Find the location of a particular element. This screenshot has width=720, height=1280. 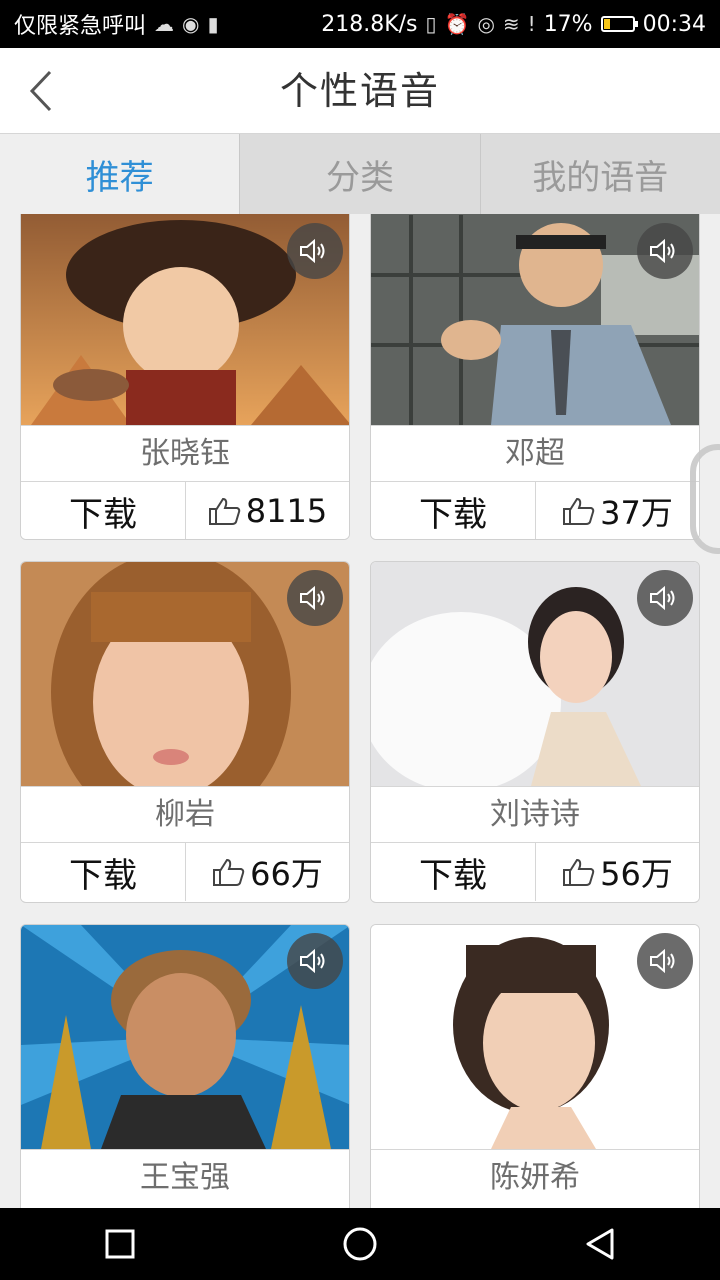

sim-icon: ▮ is located at coordinates (213, 24).